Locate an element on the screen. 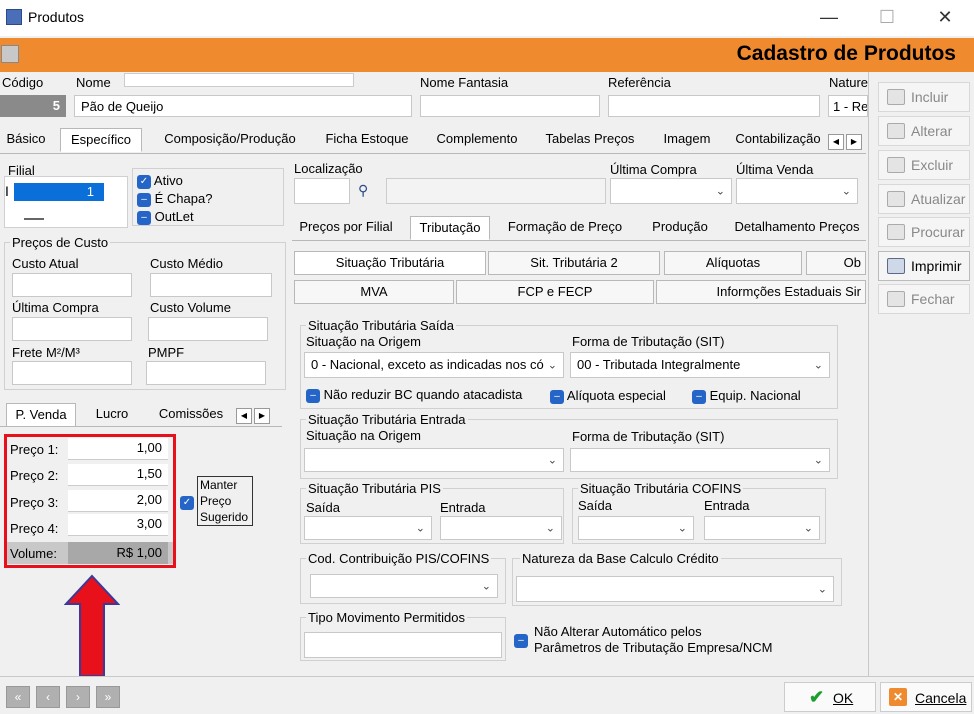 This screenshot has height=714, width=974. tab-mva: MVA is located at coordinates (374, 292).